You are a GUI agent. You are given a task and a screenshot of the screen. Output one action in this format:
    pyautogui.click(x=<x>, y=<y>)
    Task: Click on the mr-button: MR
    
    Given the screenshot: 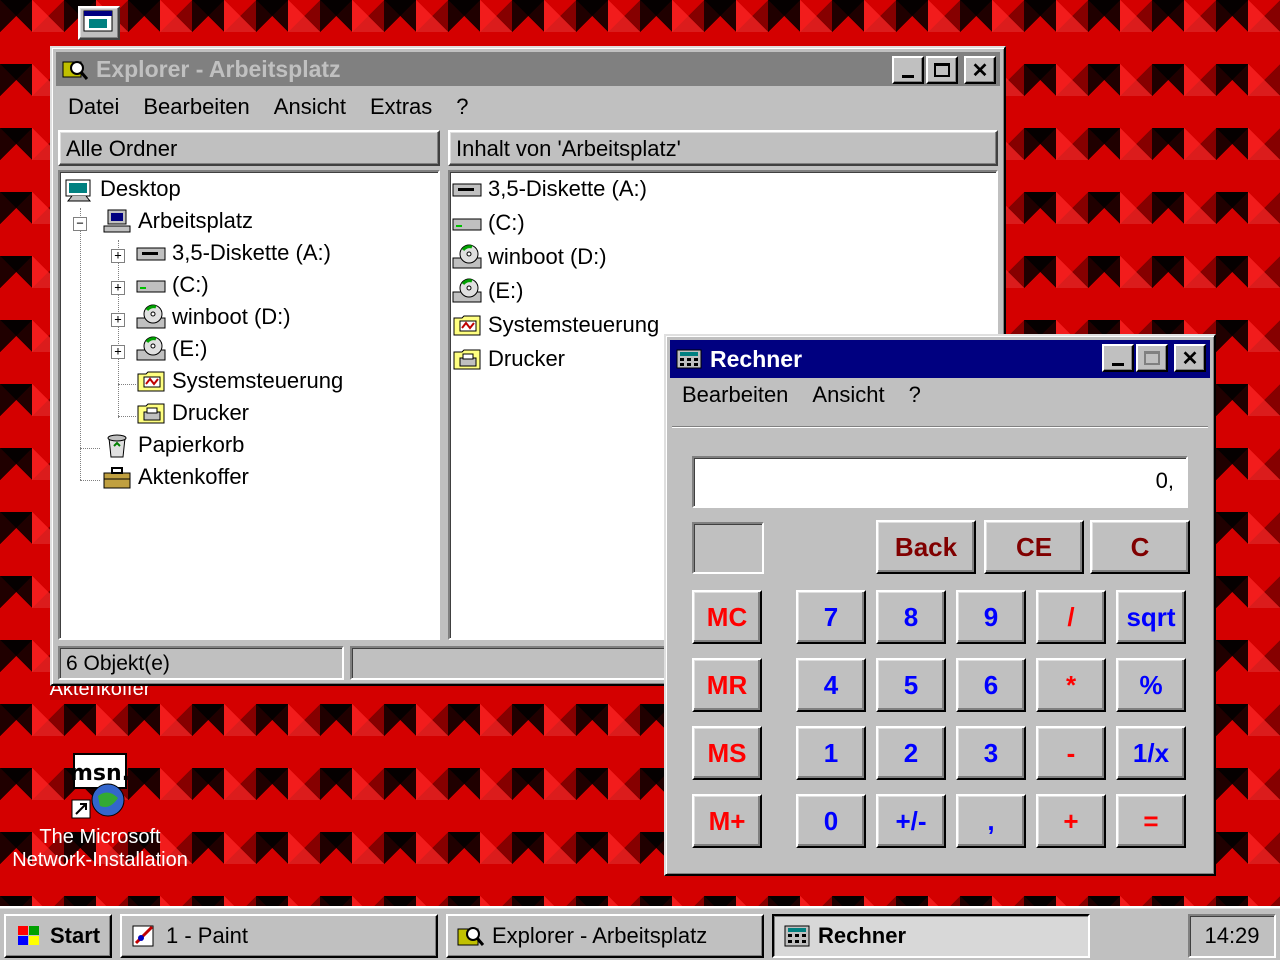 What is the action you would take?
    pyautogui.click(x=727, y=685)
    